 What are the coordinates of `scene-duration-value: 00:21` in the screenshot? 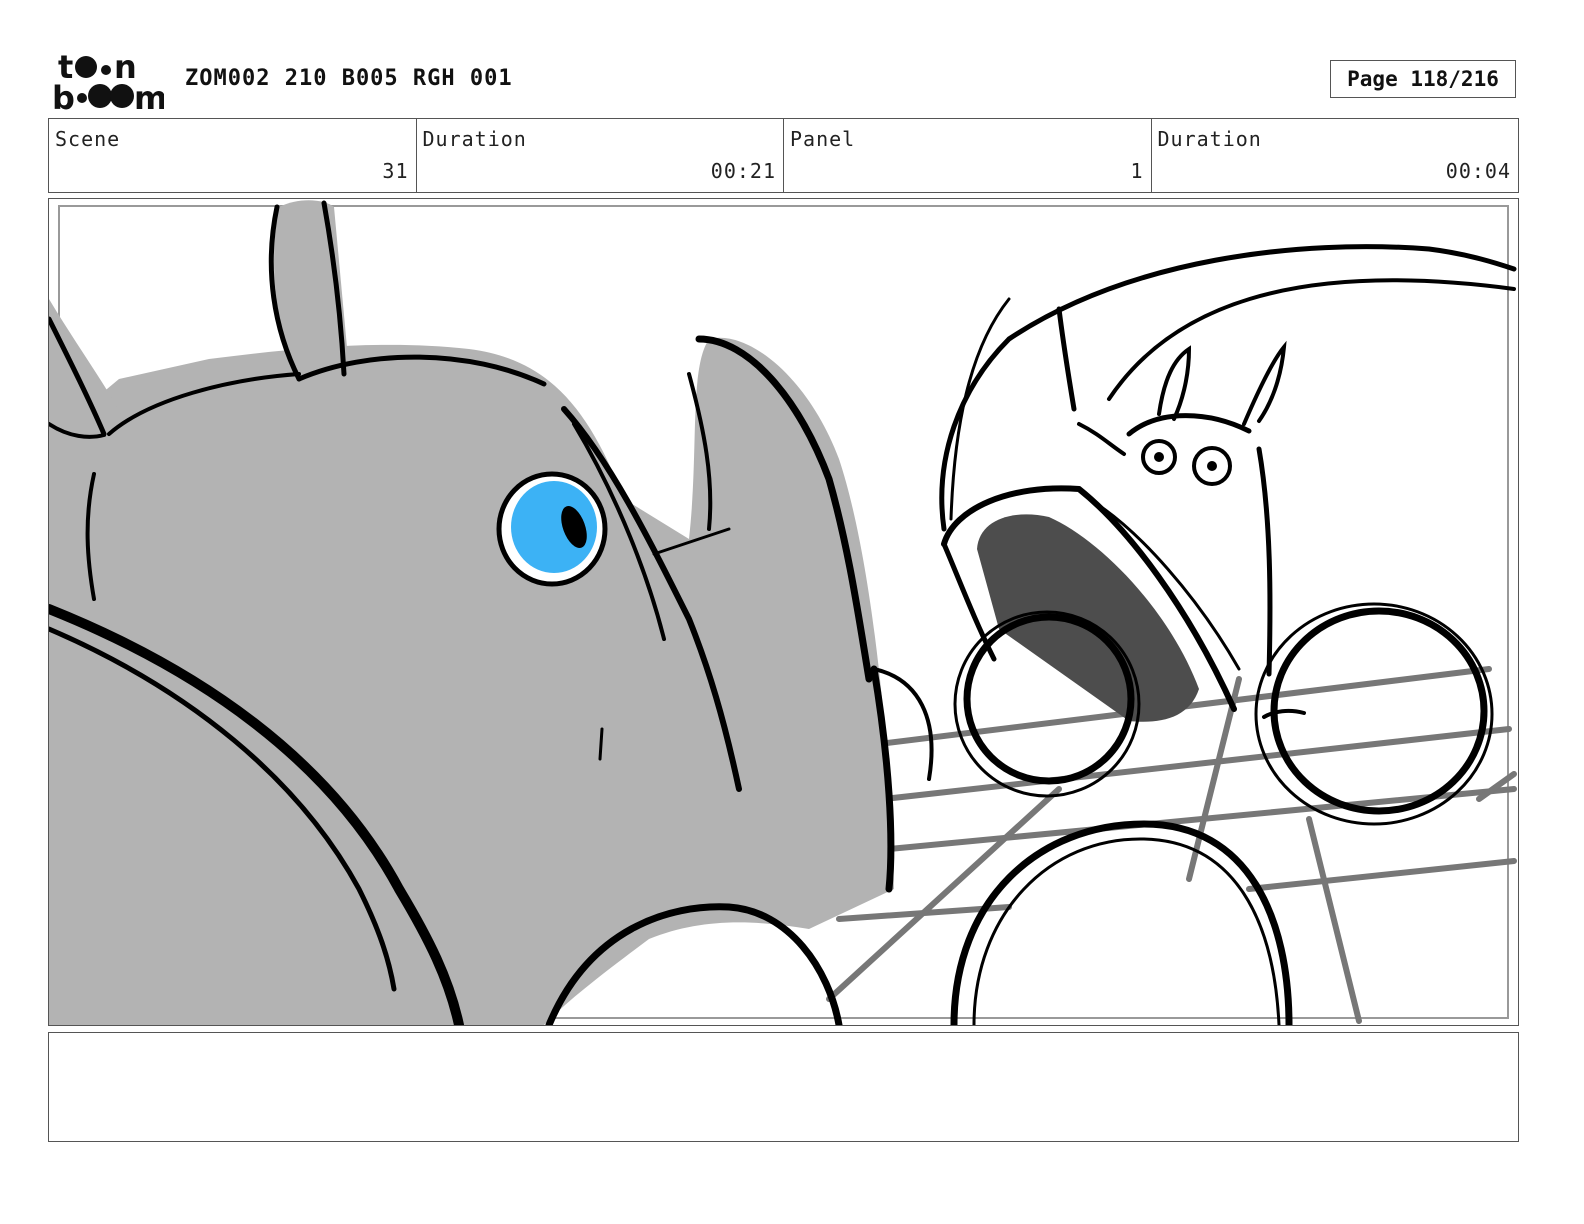 It's located at (743, 171).